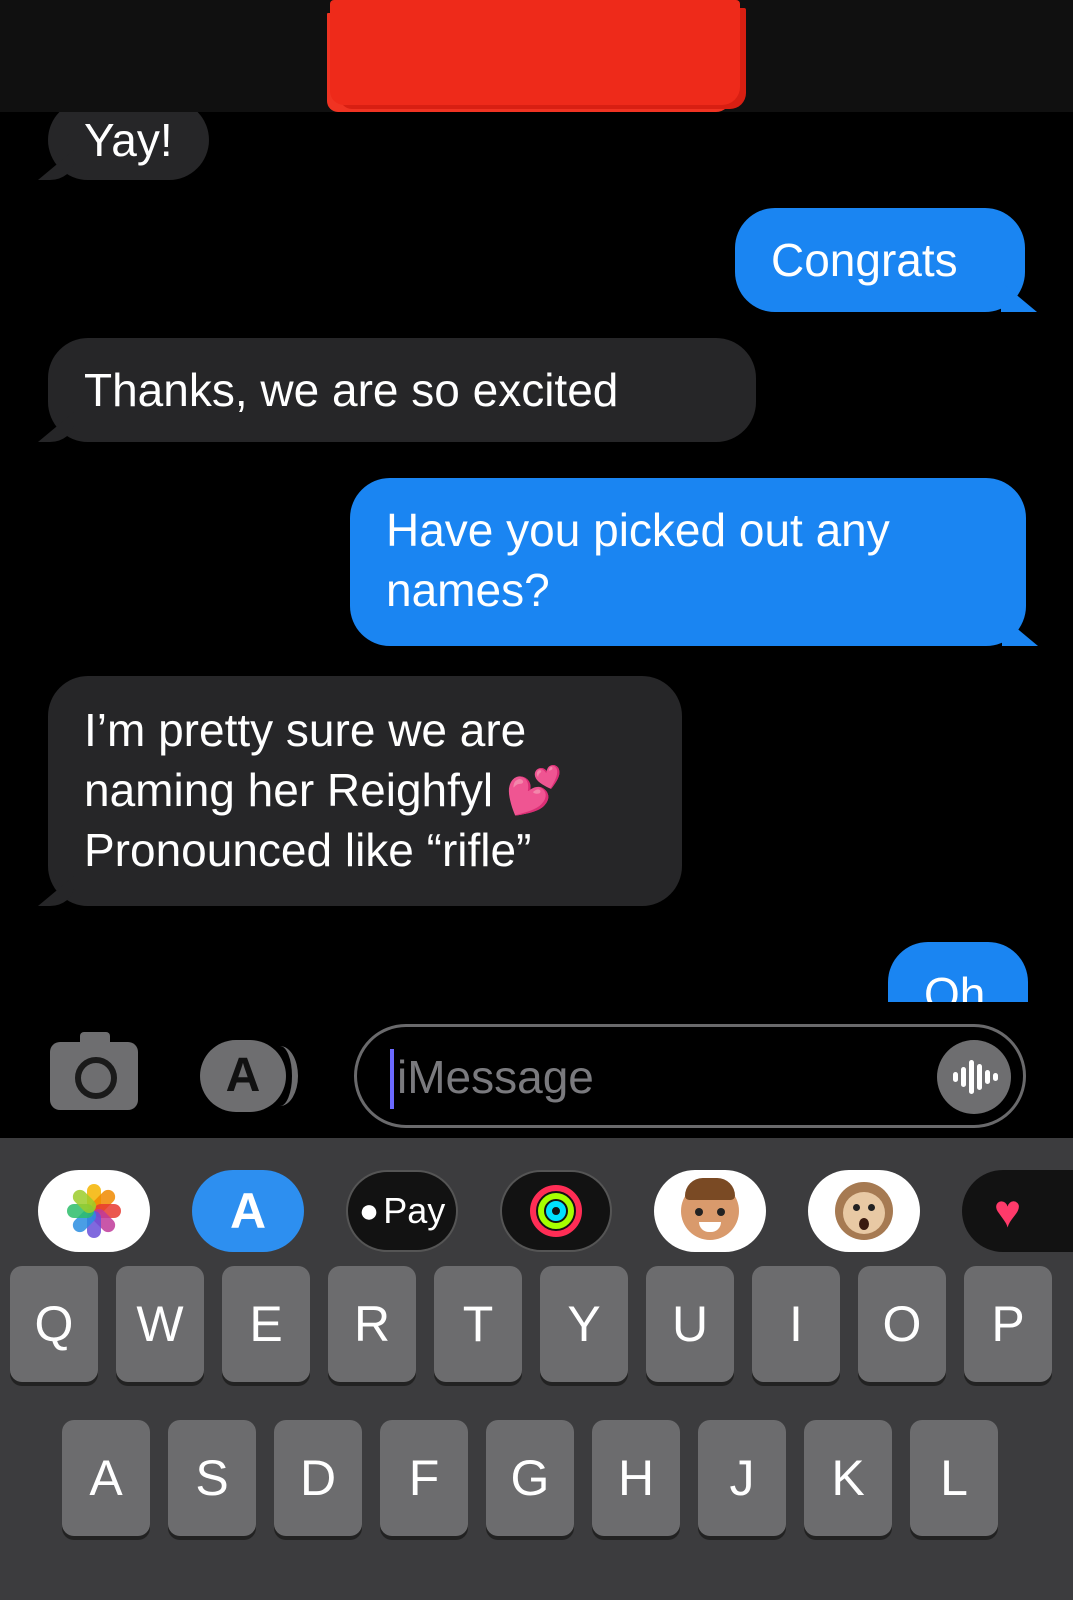  Describe the element at coordinates (636, 1478) in the screenshot. I see `key-h: H` at that location.